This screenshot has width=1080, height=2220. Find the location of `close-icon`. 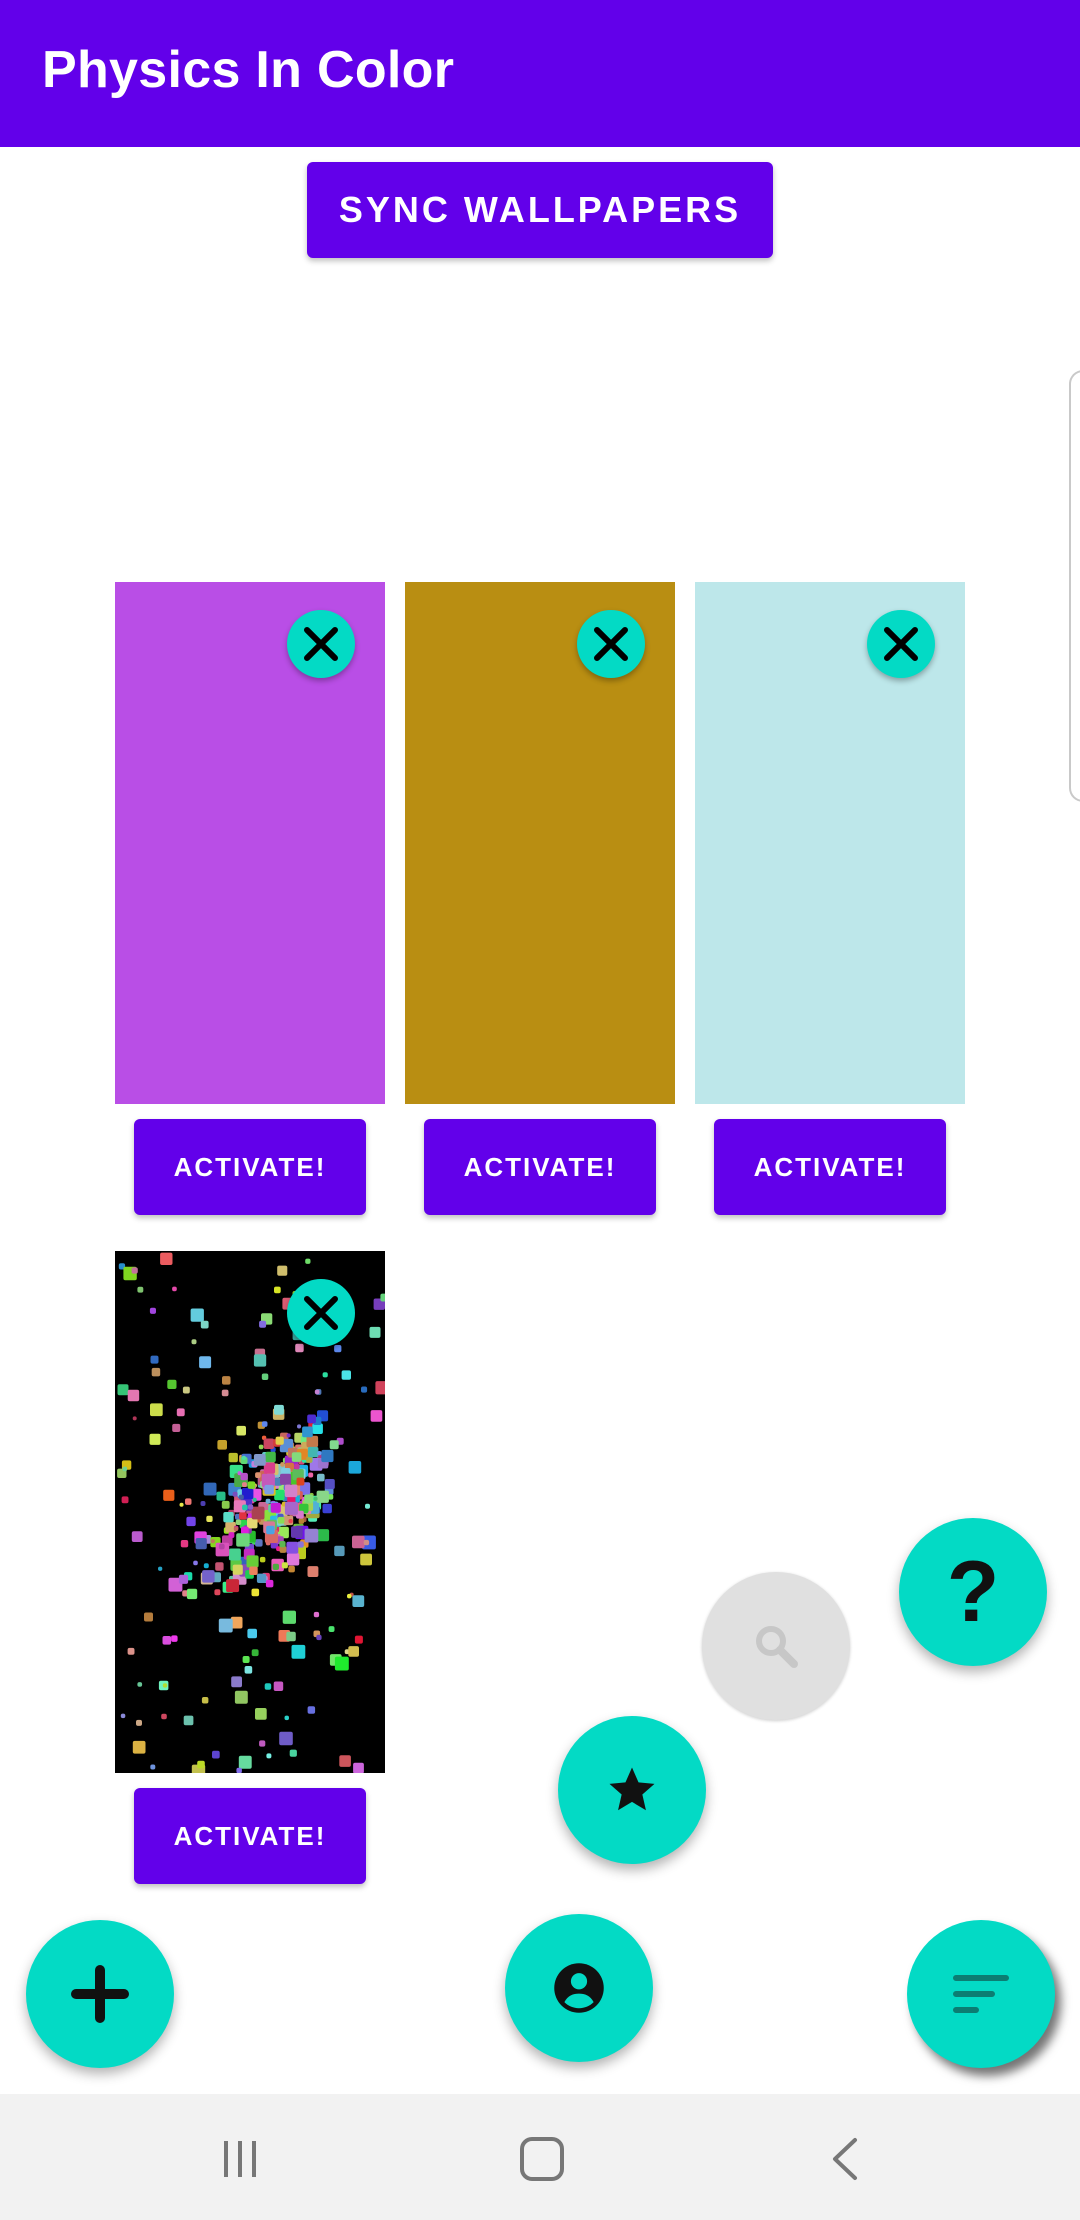

close-icon is located at coordinates (321, 644).